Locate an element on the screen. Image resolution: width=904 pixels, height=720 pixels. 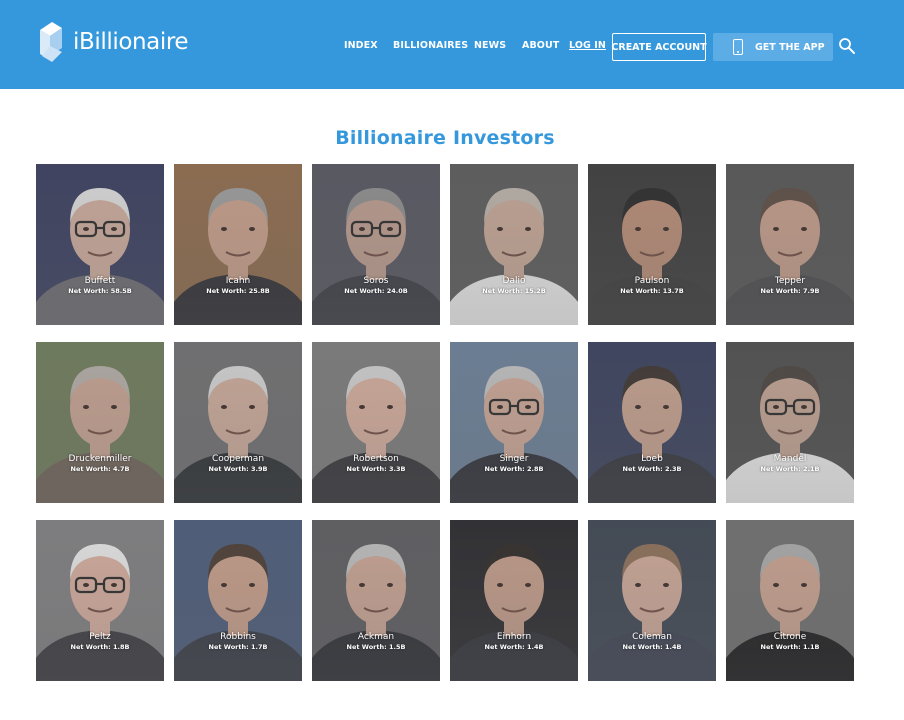
investor-card: Coleman Net Worth: 1.4B is located at coordinates (652, 600).